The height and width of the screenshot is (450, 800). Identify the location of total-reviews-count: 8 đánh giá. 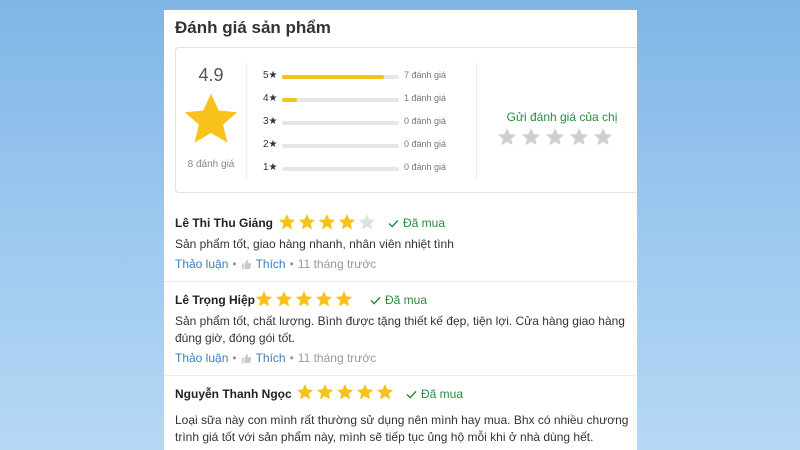
(211, 164).